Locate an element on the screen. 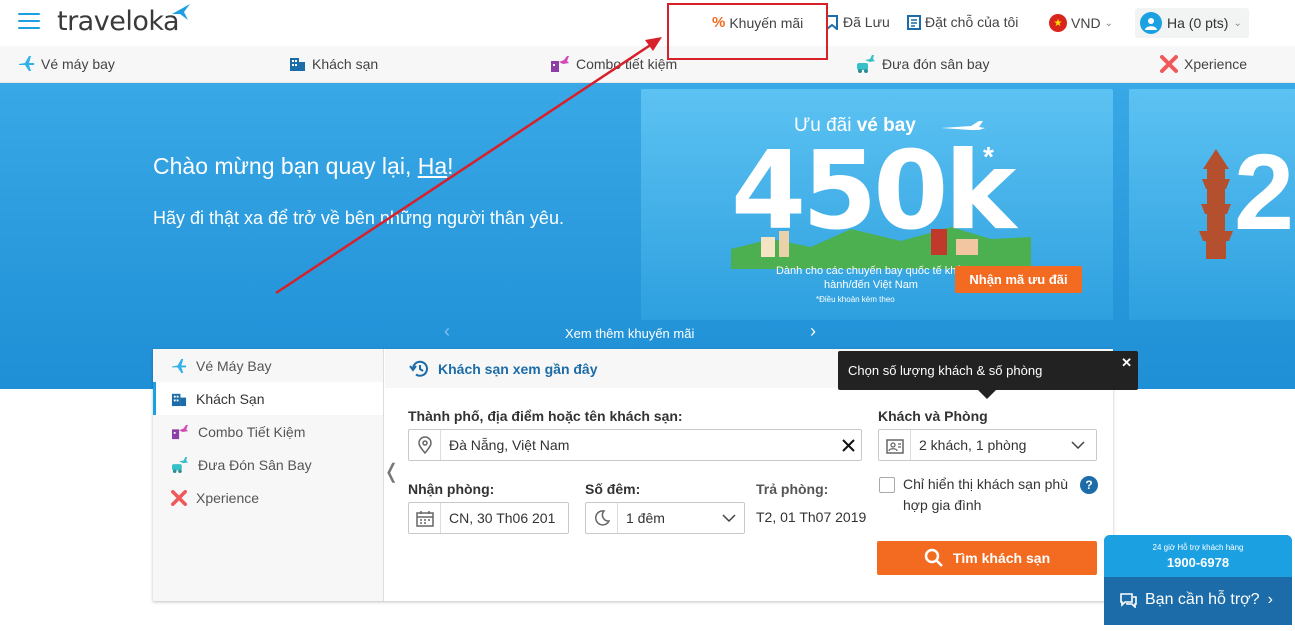 Image resolution: width=1295 pixels, height=631 pixels. support-ask-label: Bạn cần hỗ trợ? is located at coordinates (1202, 599).